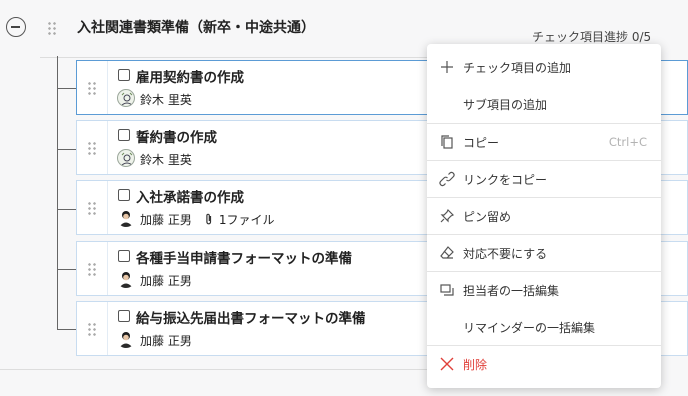 The width and height of the screenshot is (688, 396). Describe the element at coordinates (481, 143) in the screenshot. I see `menu-item-label: コピー` at that location.